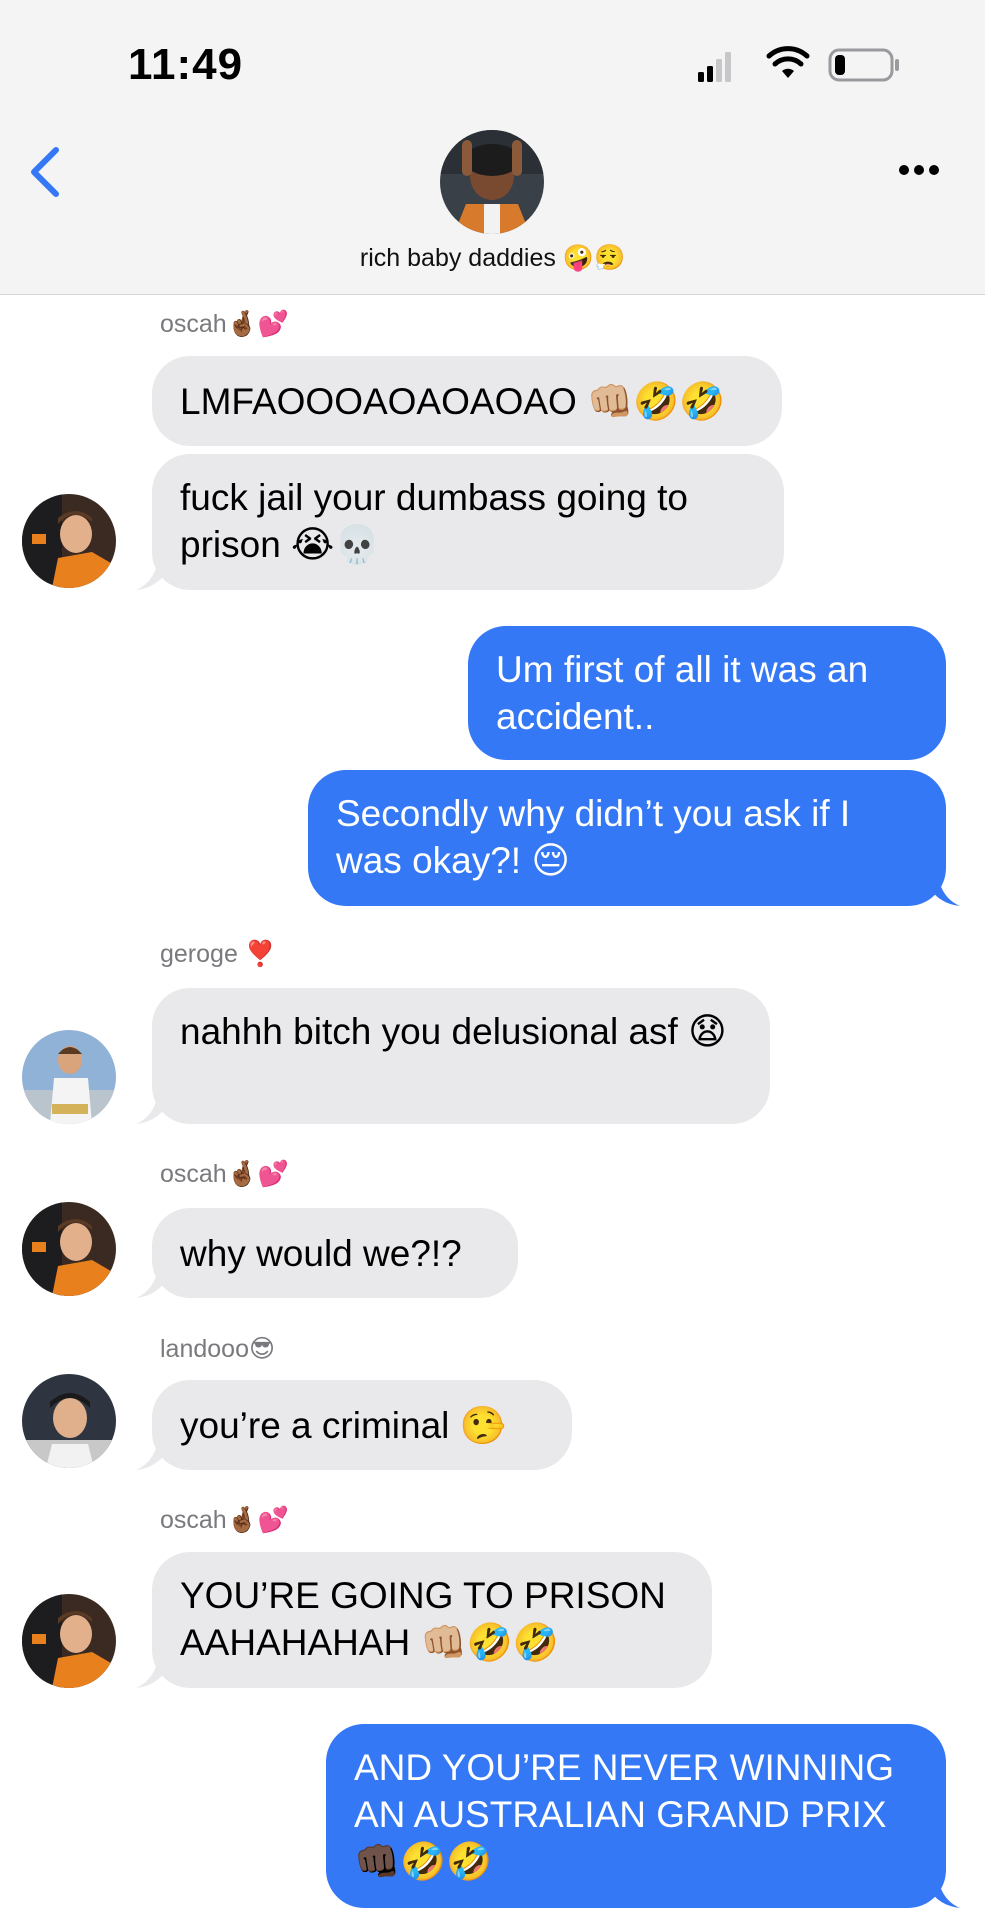 This screenshot has height=1920, width=985. What do you see at coordinates (492, 258) in the screenshot?
I see `group-name: rich baby daddies 🤪😮‍💨` at bounding box center [492, 258].